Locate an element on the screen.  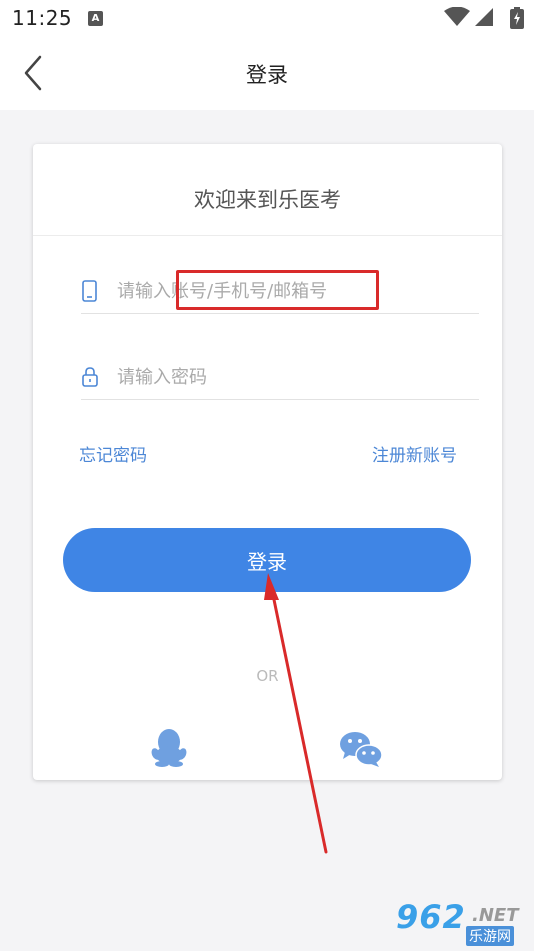
page-title: 登录 is located at coordinates (267, 75).